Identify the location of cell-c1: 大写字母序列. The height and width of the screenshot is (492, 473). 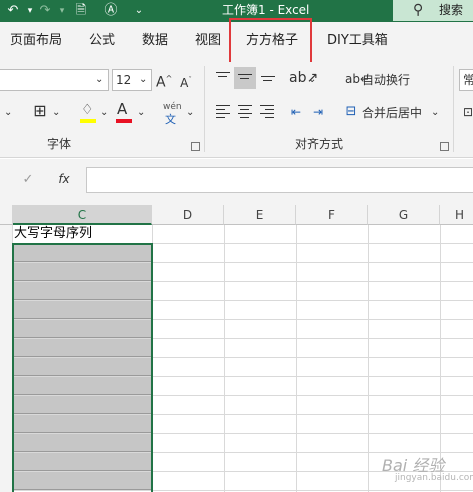
(82, 234).